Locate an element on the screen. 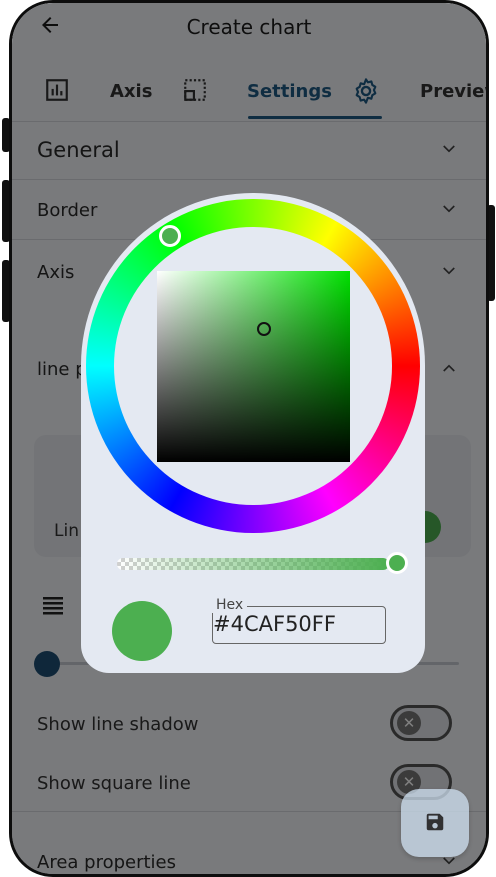 The image size is (496, 877). save-button is located at coordinates (435, 823).